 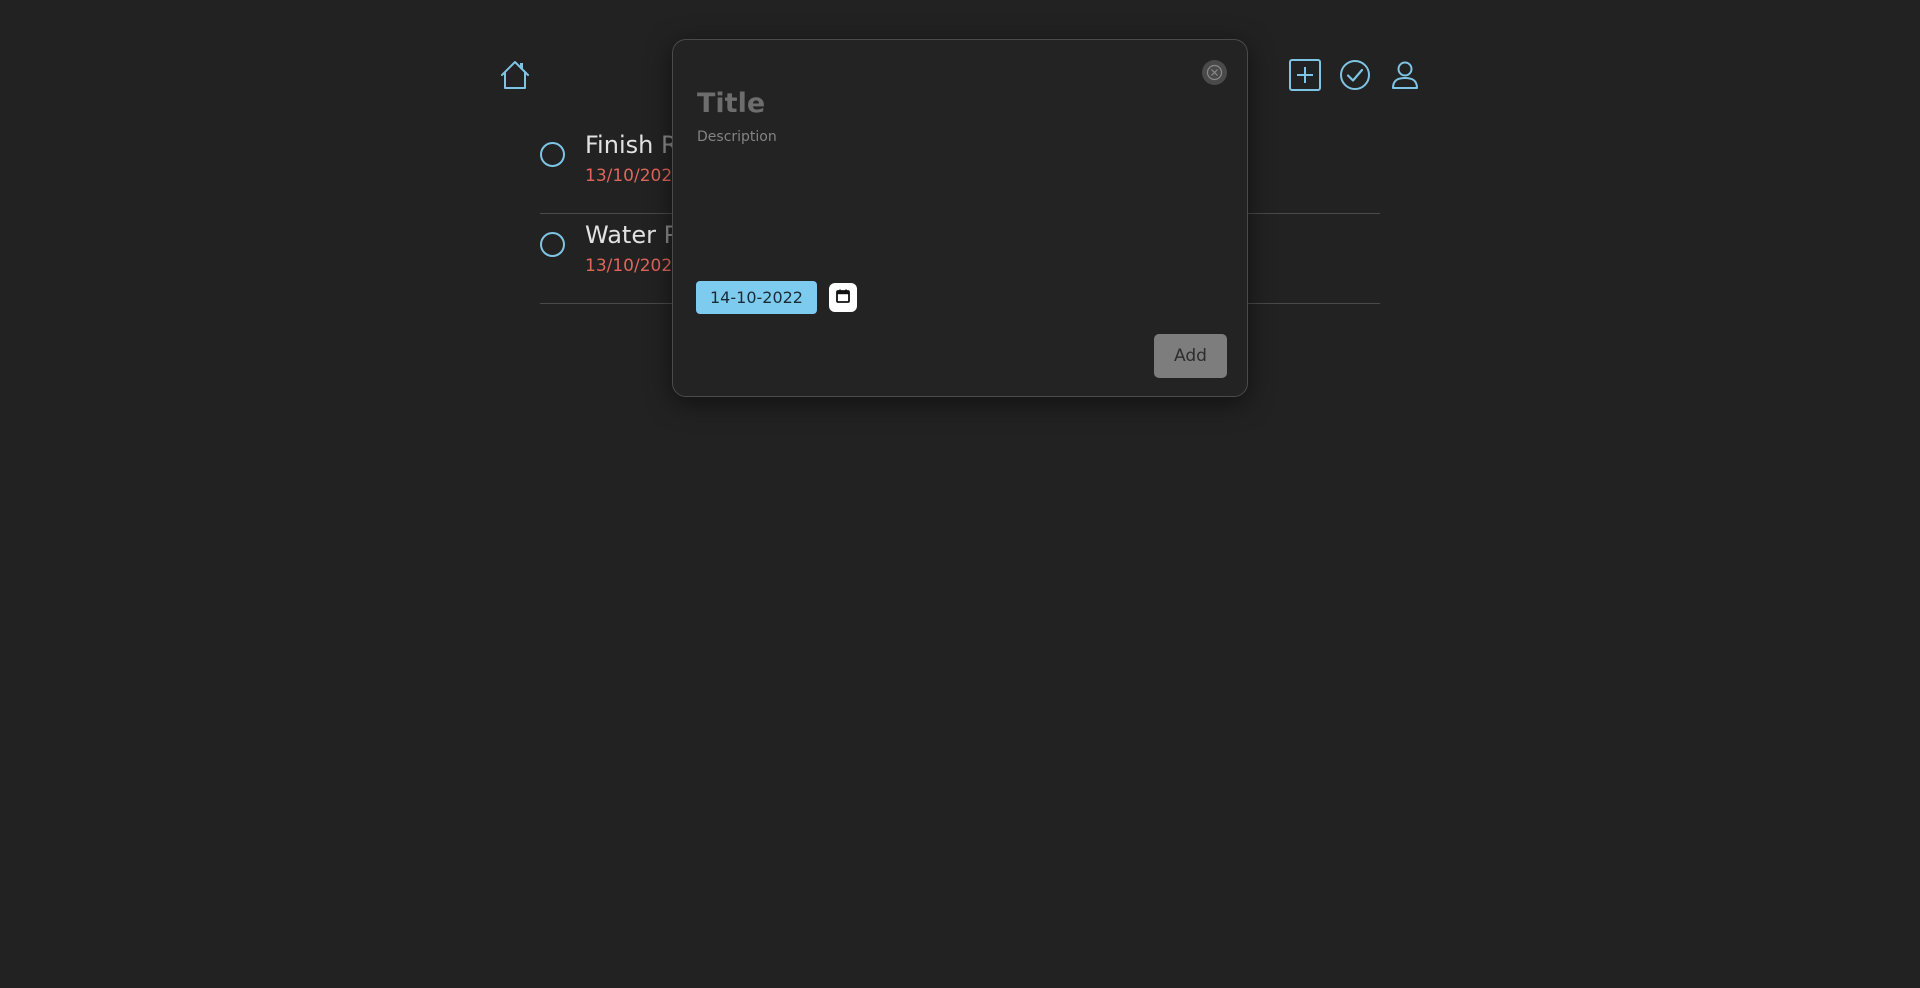 I want to click on task-title: Water P, so click(x=632, y=235).